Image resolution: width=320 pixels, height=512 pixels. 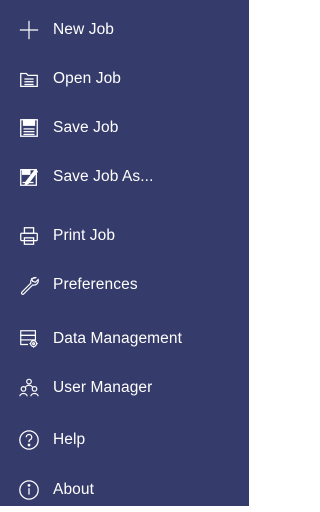 What do you see at coordinates (124, 128) in the screenshot?
I see `menu-item-save-job: Save Job` at bounding box center [124, 128].